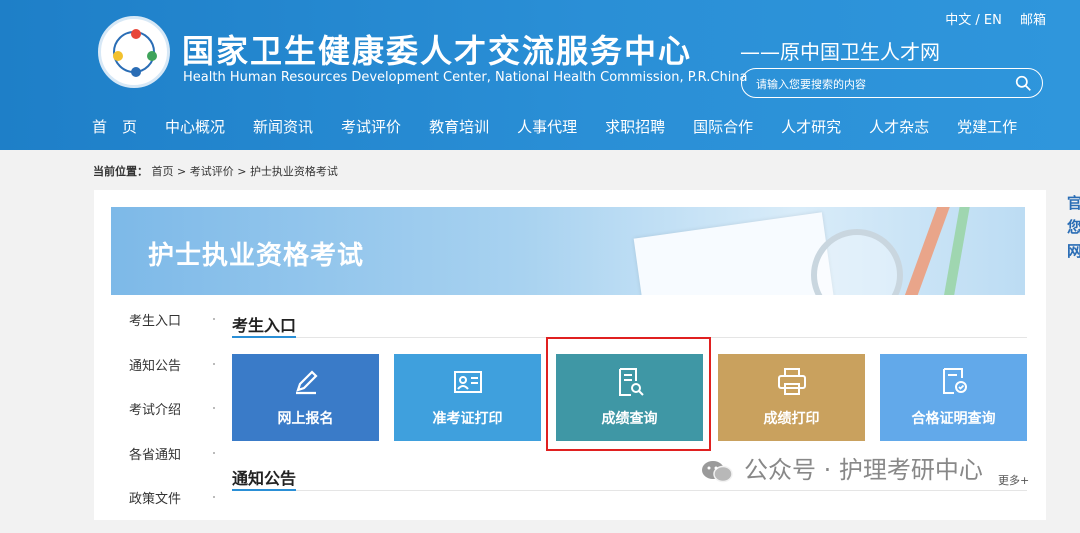 The width and height of the screenshot is (1080, 533). Describe the element at coordinates (293, 171) in the screenshot. I see `breadcrumb-current: 护士执业资格考试` at that location.